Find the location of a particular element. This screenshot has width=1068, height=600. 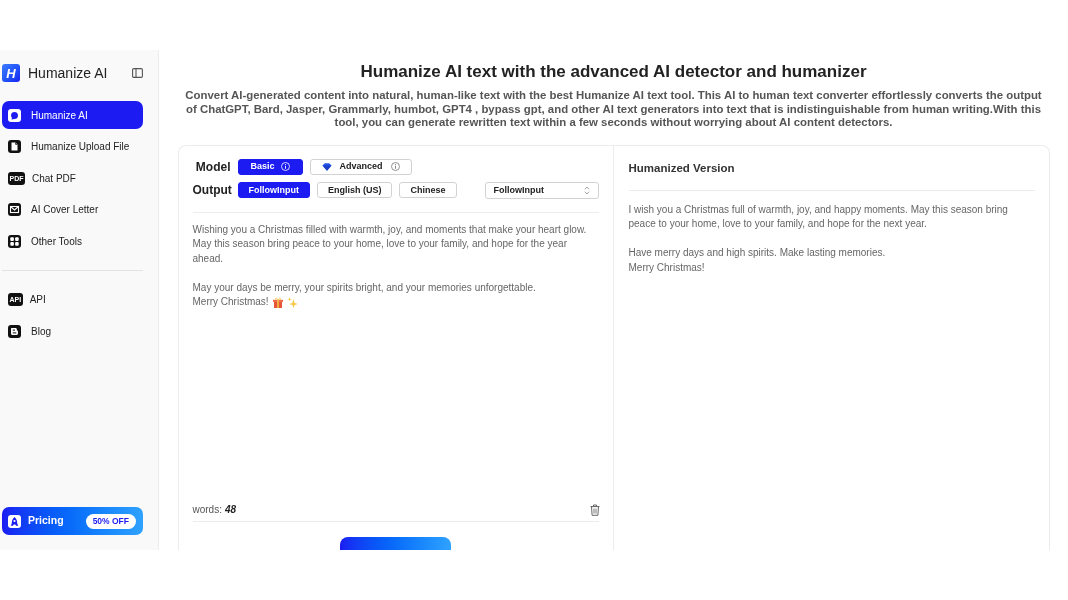

output-text: Merry Christmas! is located at coordinates (667, 267).